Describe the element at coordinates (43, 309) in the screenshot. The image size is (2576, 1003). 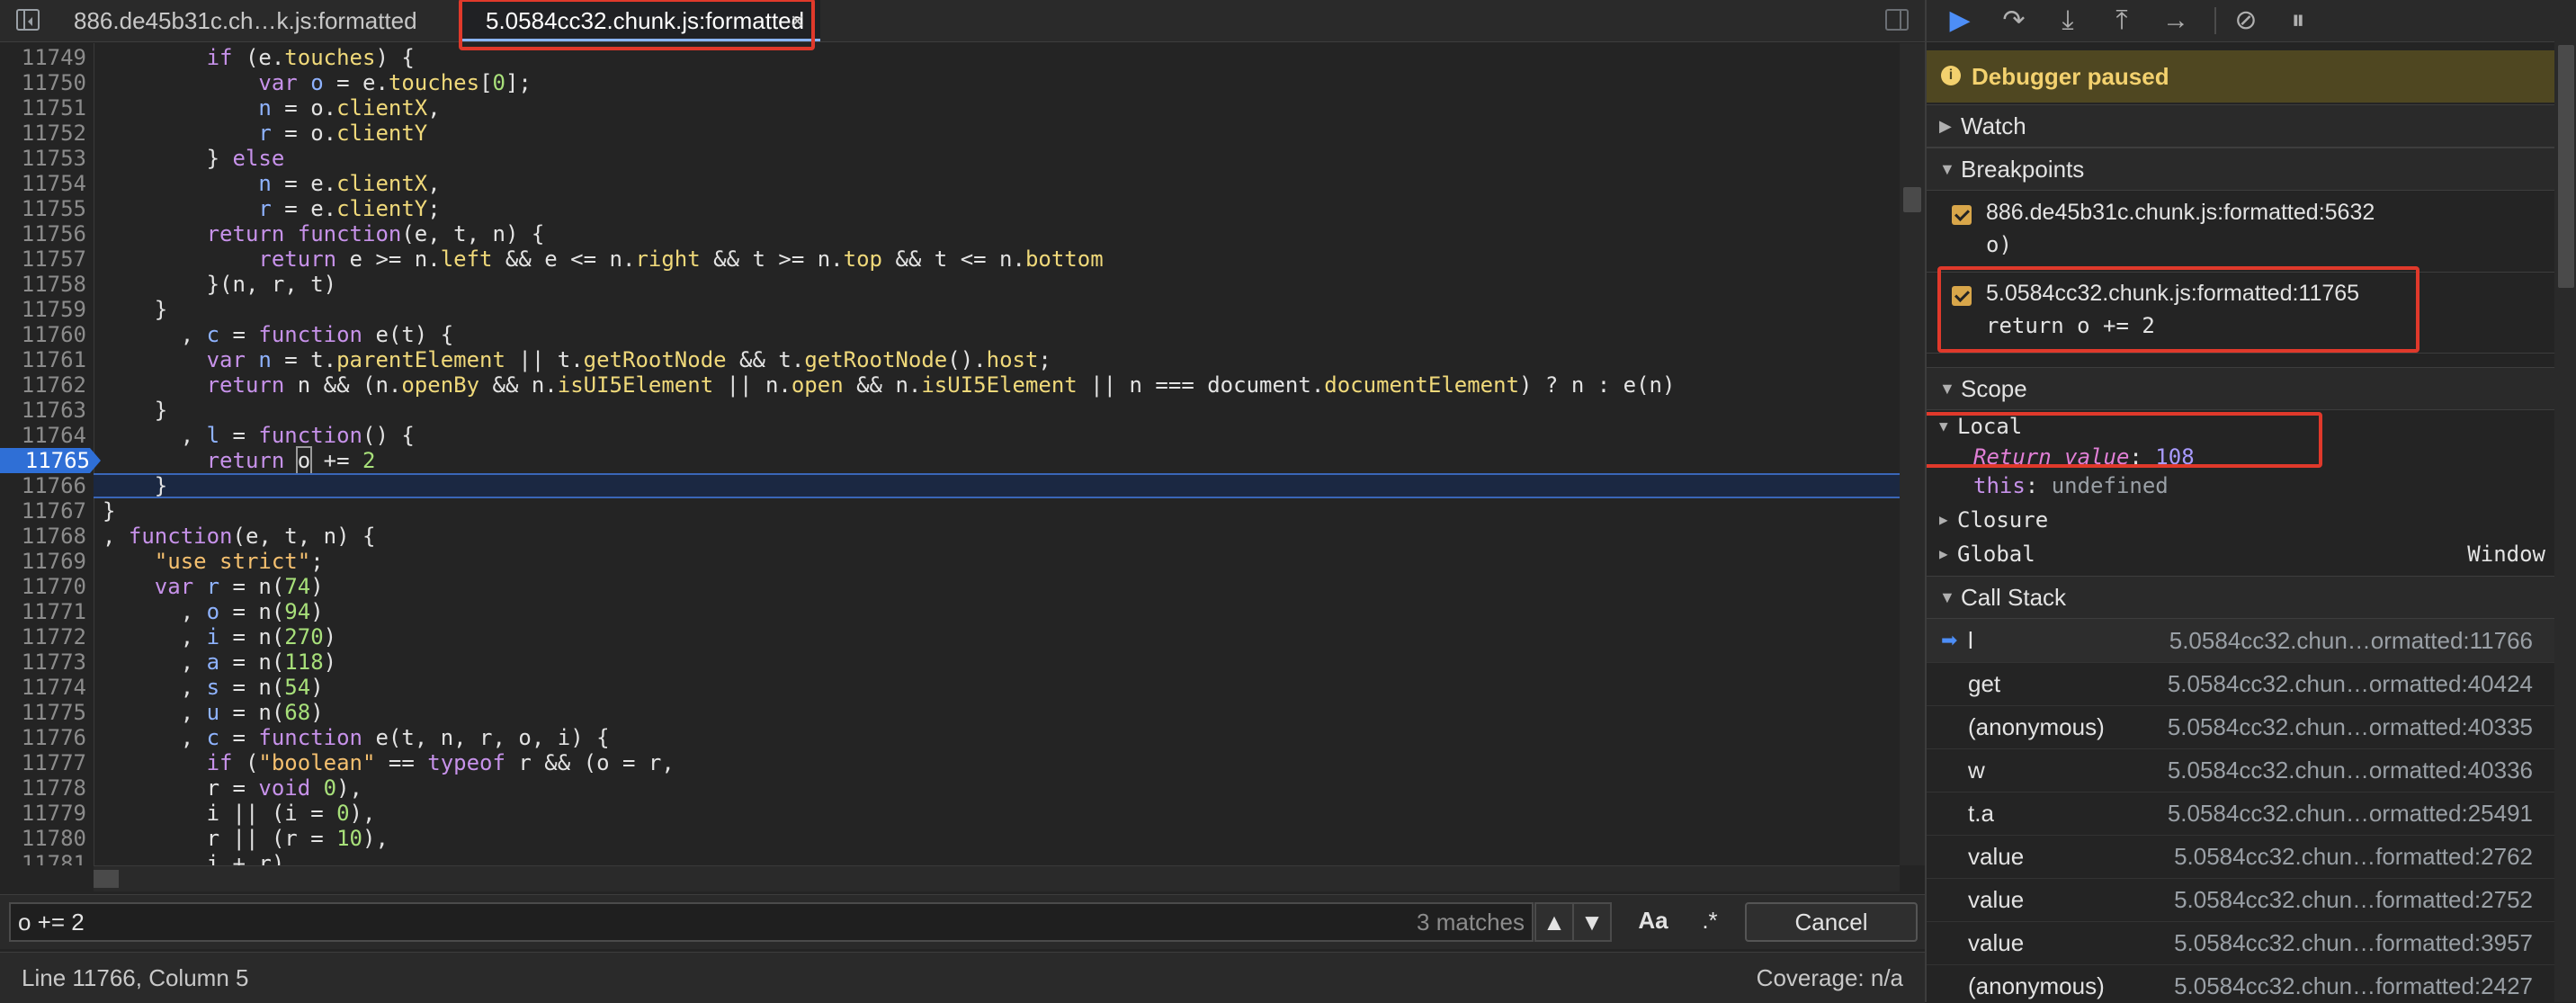
I see `line-number: 11759` at that location.